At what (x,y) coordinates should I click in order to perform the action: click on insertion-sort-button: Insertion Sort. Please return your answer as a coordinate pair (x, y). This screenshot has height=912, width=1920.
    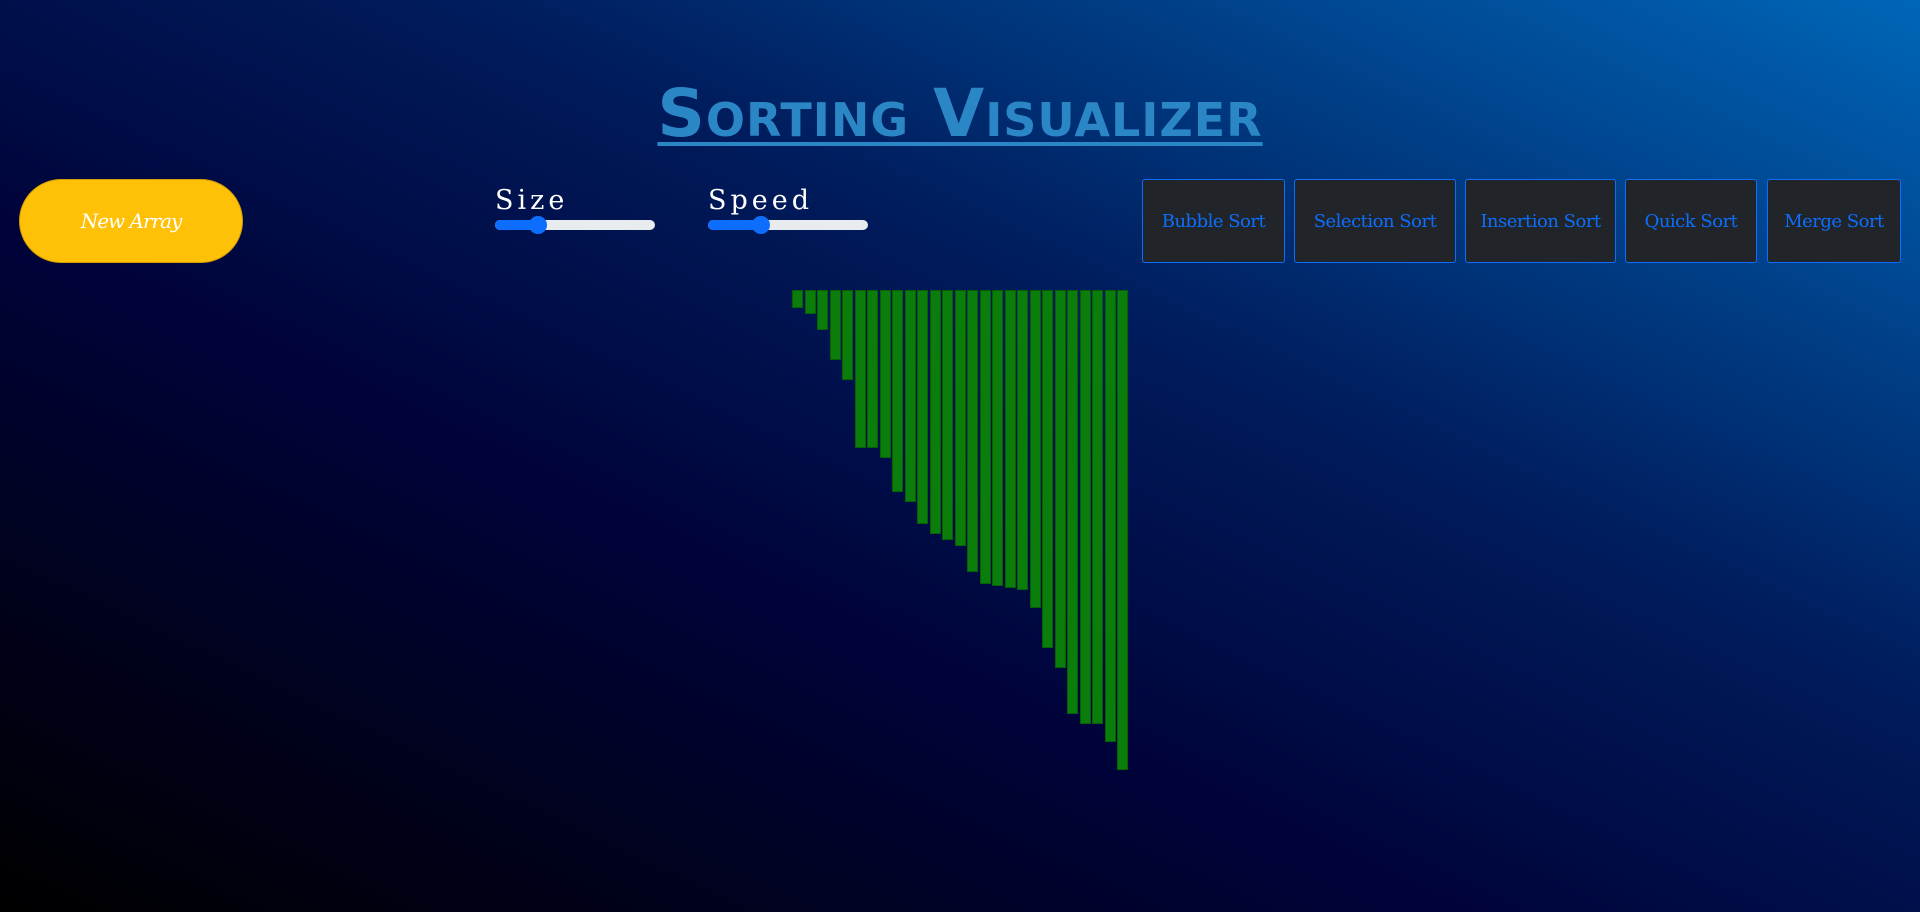
    Looking at the image, I should click on (1540, 221).